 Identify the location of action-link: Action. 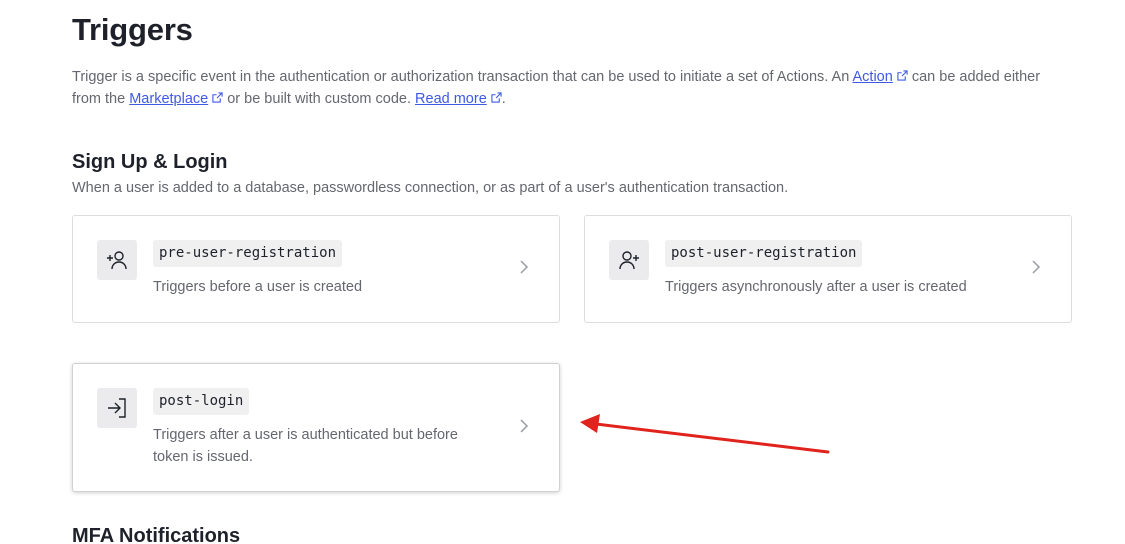
(873, 77).